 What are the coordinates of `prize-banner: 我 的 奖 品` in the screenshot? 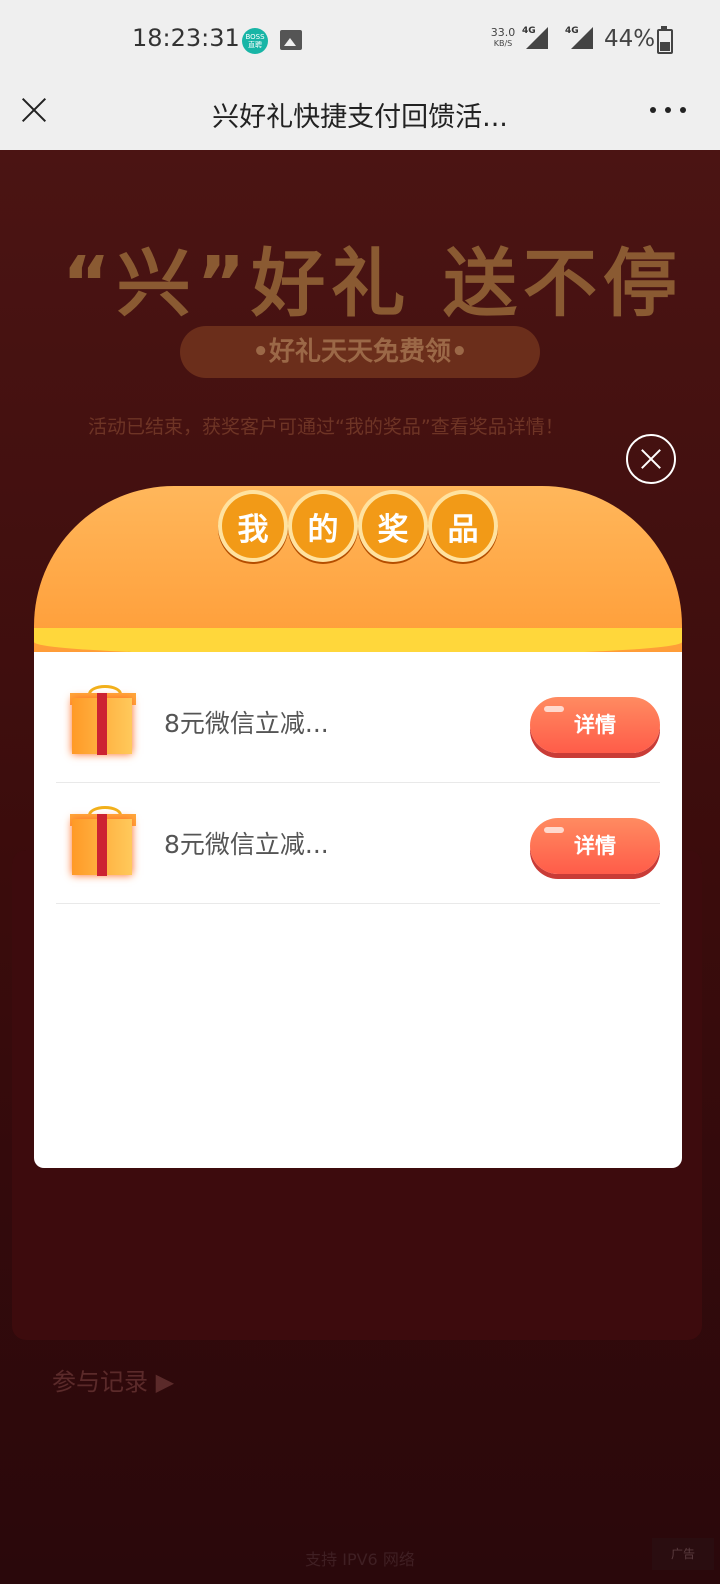 It's located at (358, 574).